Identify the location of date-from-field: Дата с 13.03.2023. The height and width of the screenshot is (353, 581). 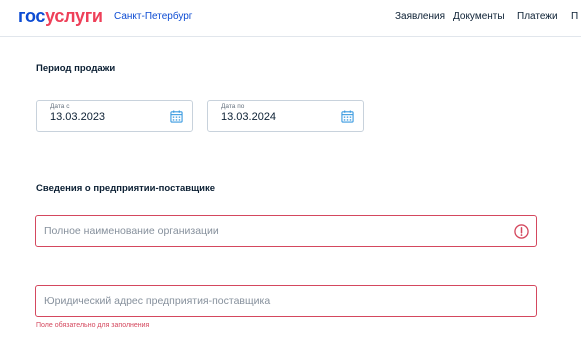
(114, 116).